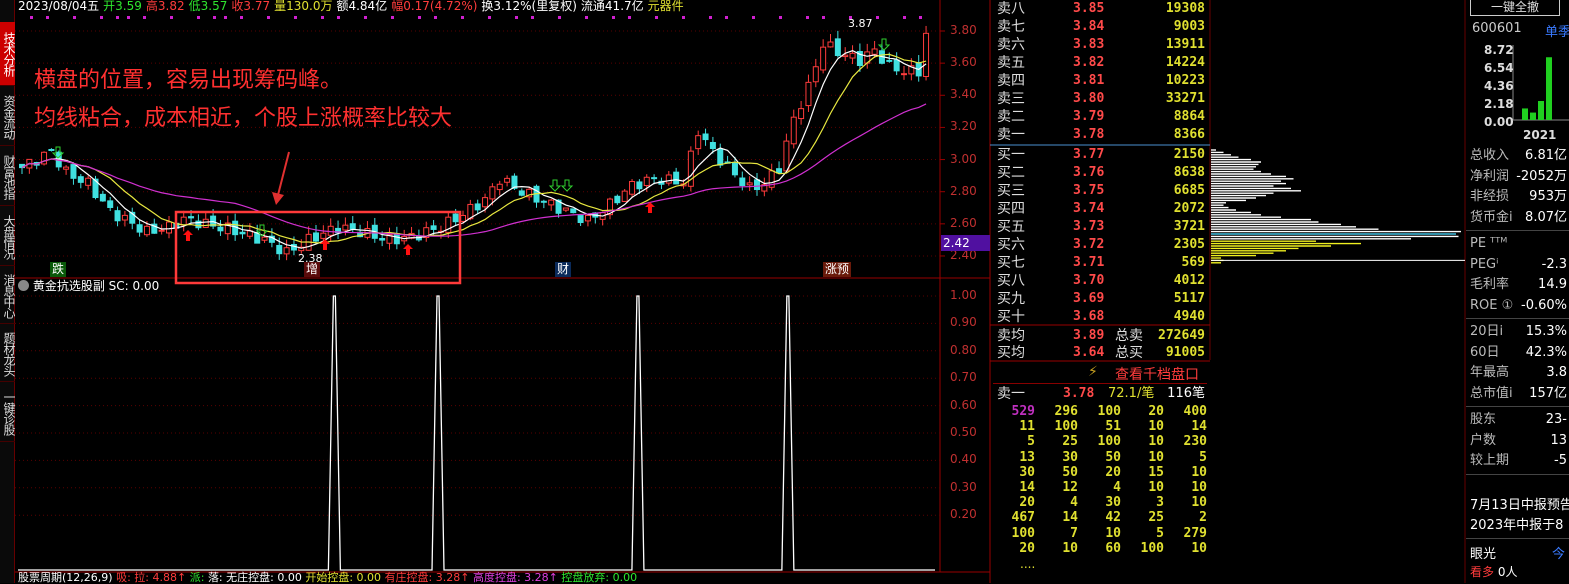  What do you see at coordinates (1129, 353) in the screenshot?
I see `total-label: 总买` at bounding box center [1129, 353].